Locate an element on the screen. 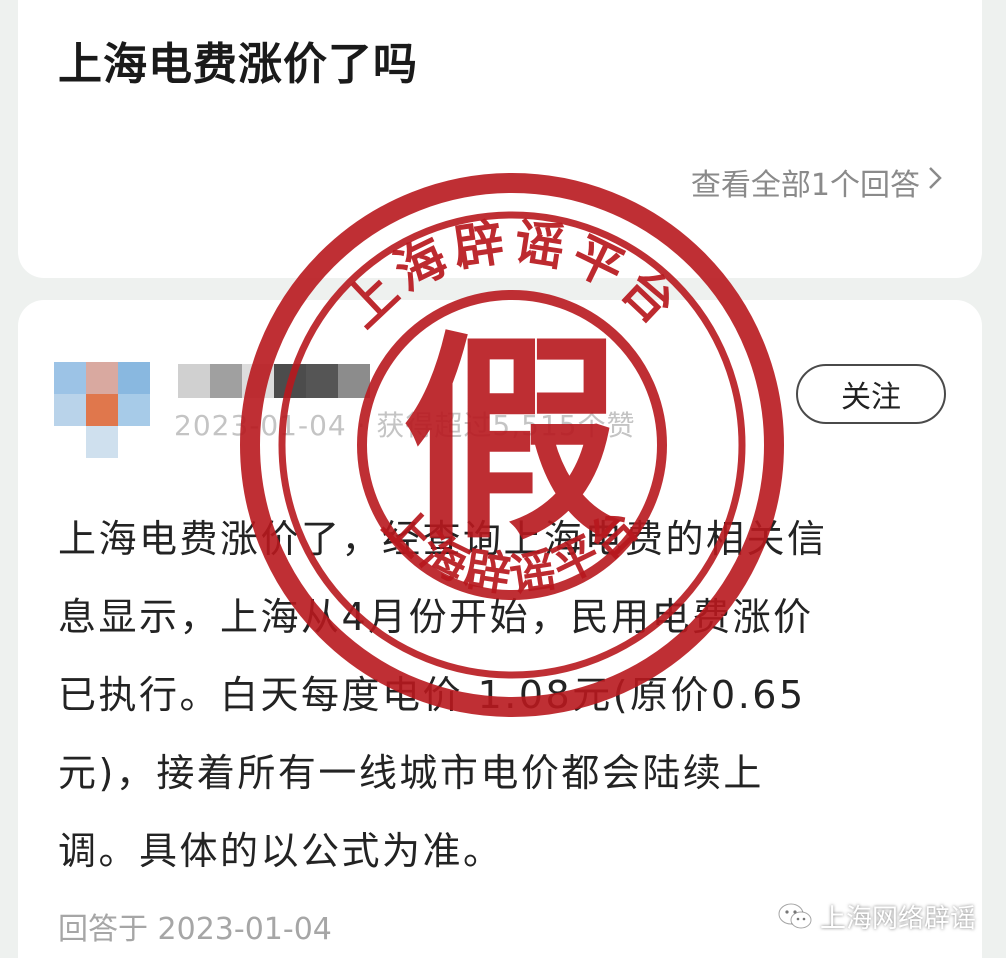  avatar is located at coordinates (102, 410).